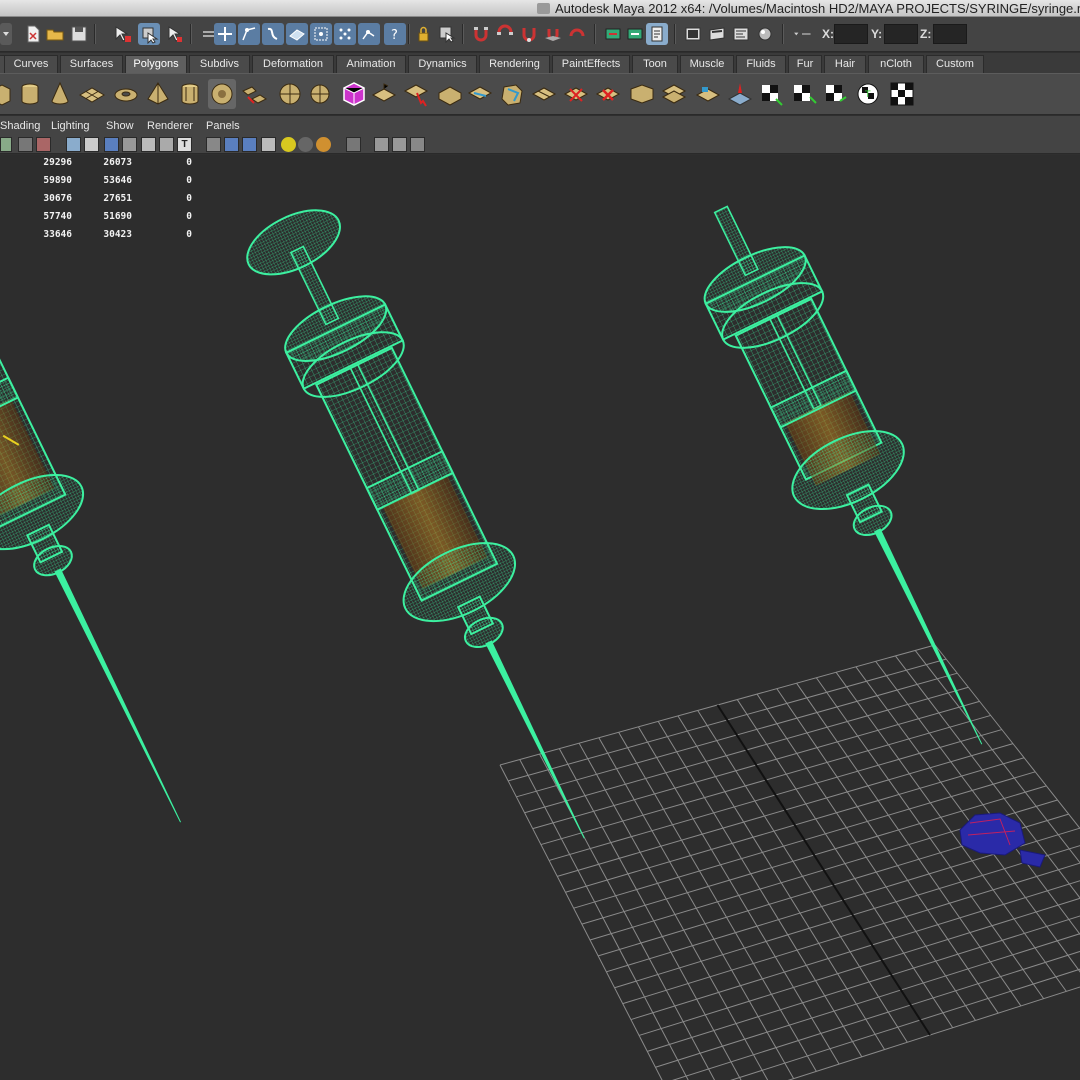 The image size is (1080, 1080). Describe the element at coordinates (8, 94) in the screenshot. I see `poly-cube-icon` at that location.